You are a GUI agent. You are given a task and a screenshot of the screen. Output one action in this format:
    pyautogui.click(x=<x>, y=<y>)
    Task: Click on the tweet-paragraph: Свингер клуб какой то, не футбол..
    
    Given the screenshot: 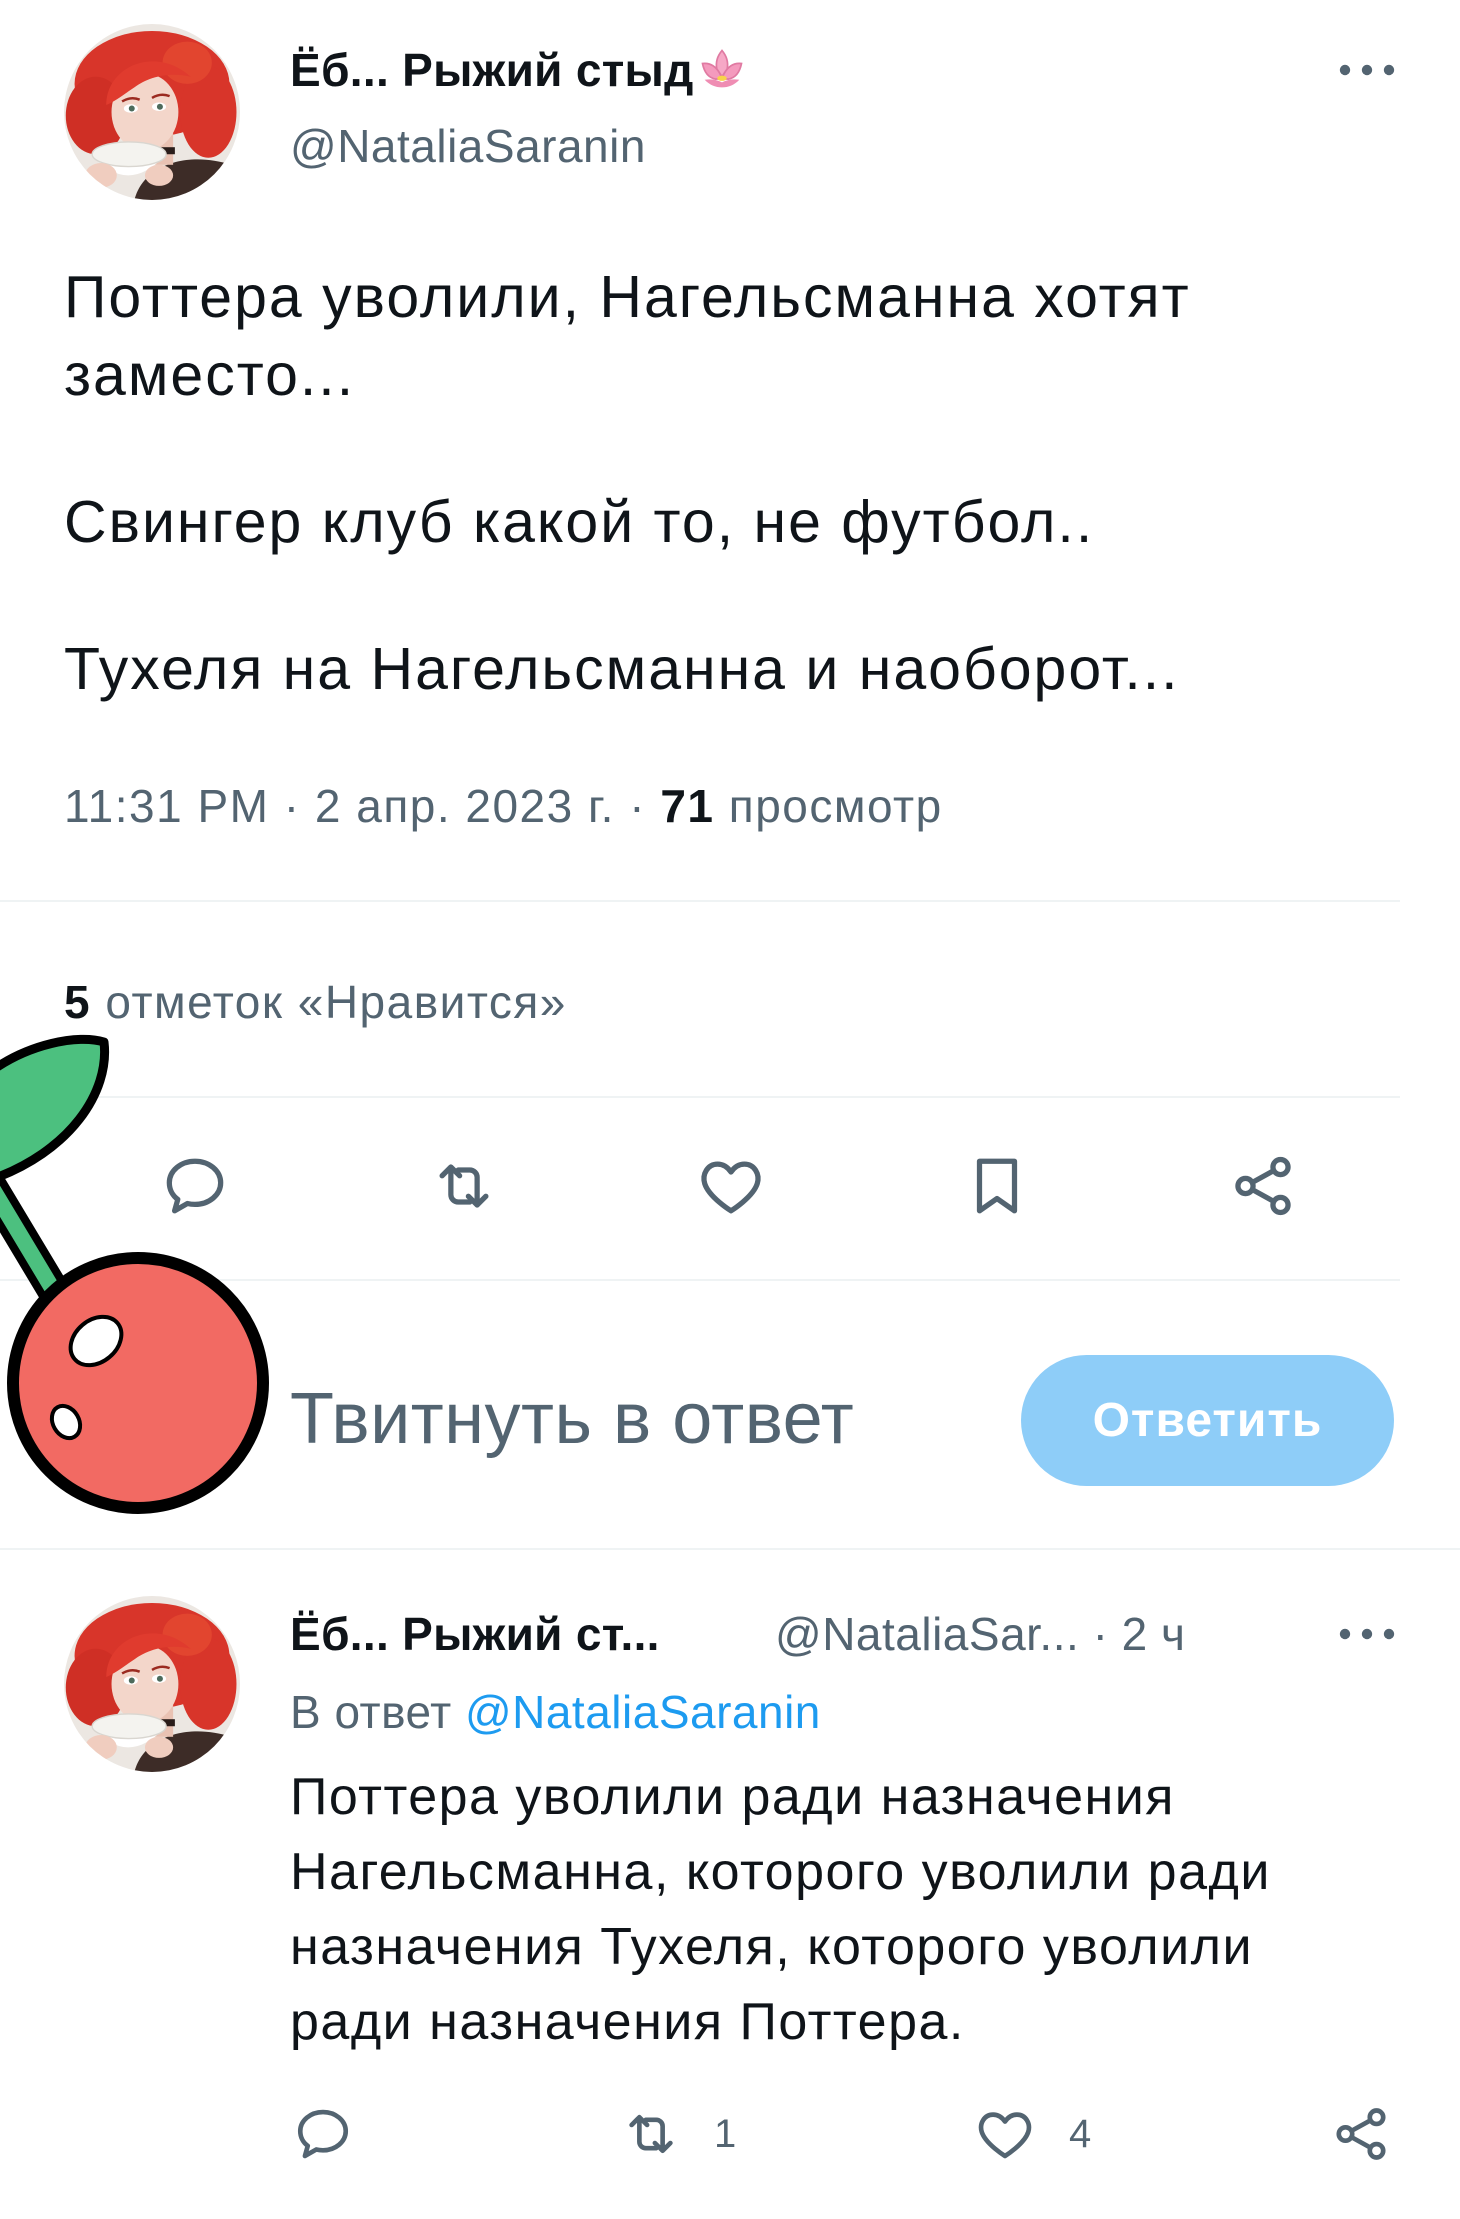 What is the action you would take?
    pyautogui.click(x=627, y=522)
    